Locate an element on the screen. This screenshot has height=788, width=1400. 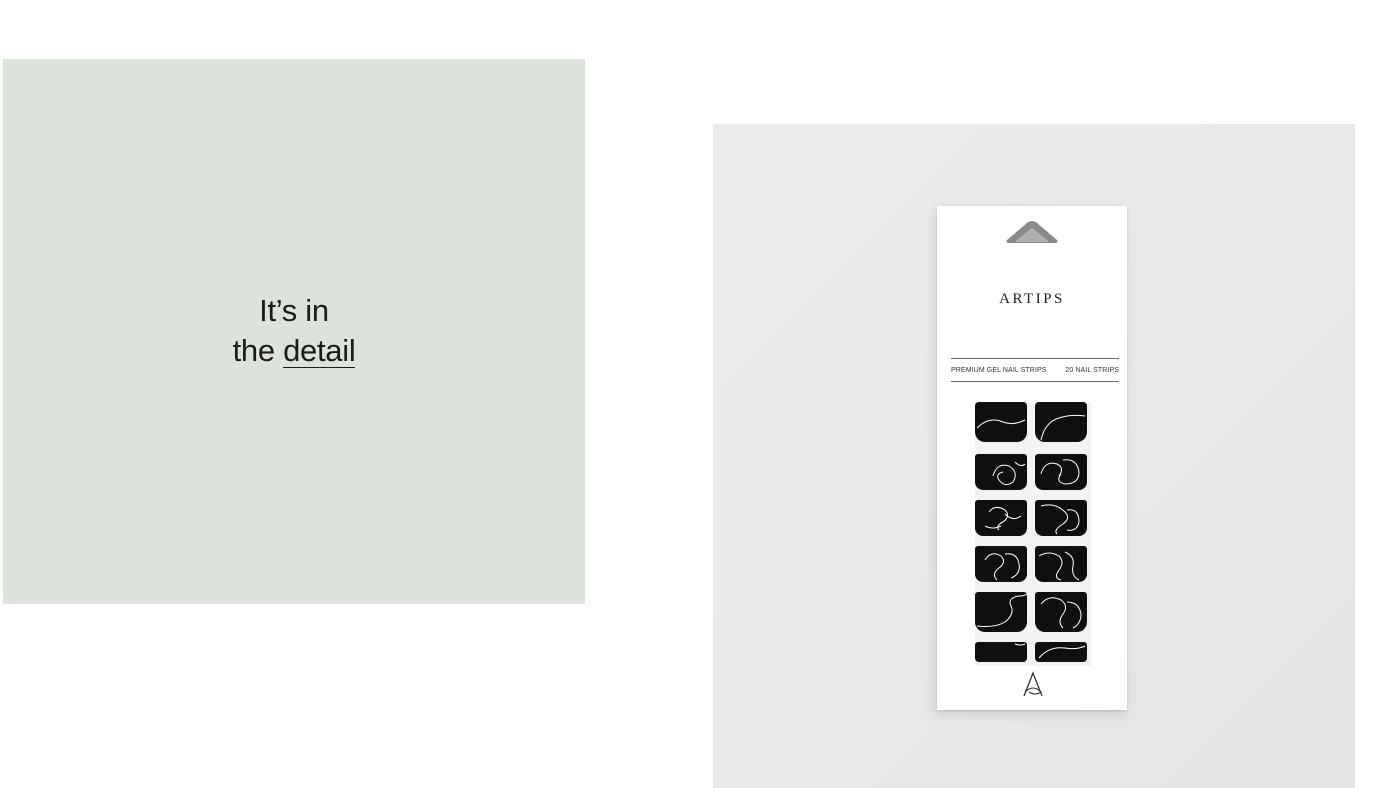
product-info-bar: PREMIUM GEL NAIL STRIPS 20 NAIL STRIPS is located at coordinates (1035, 370).